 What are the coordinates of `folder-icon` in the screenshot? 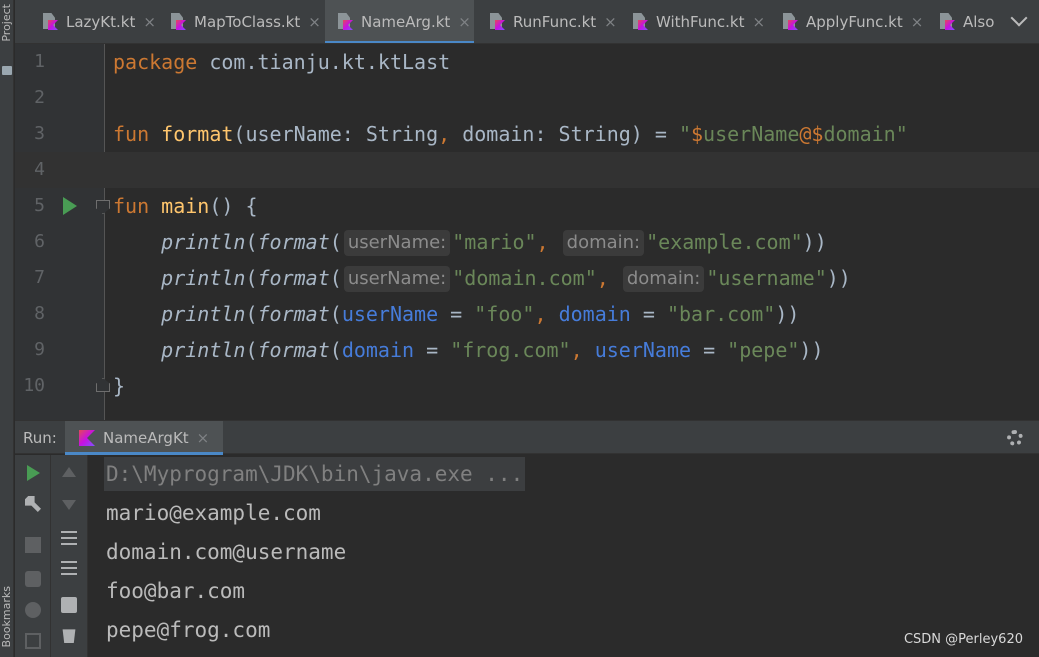 It's located at (7, 70).